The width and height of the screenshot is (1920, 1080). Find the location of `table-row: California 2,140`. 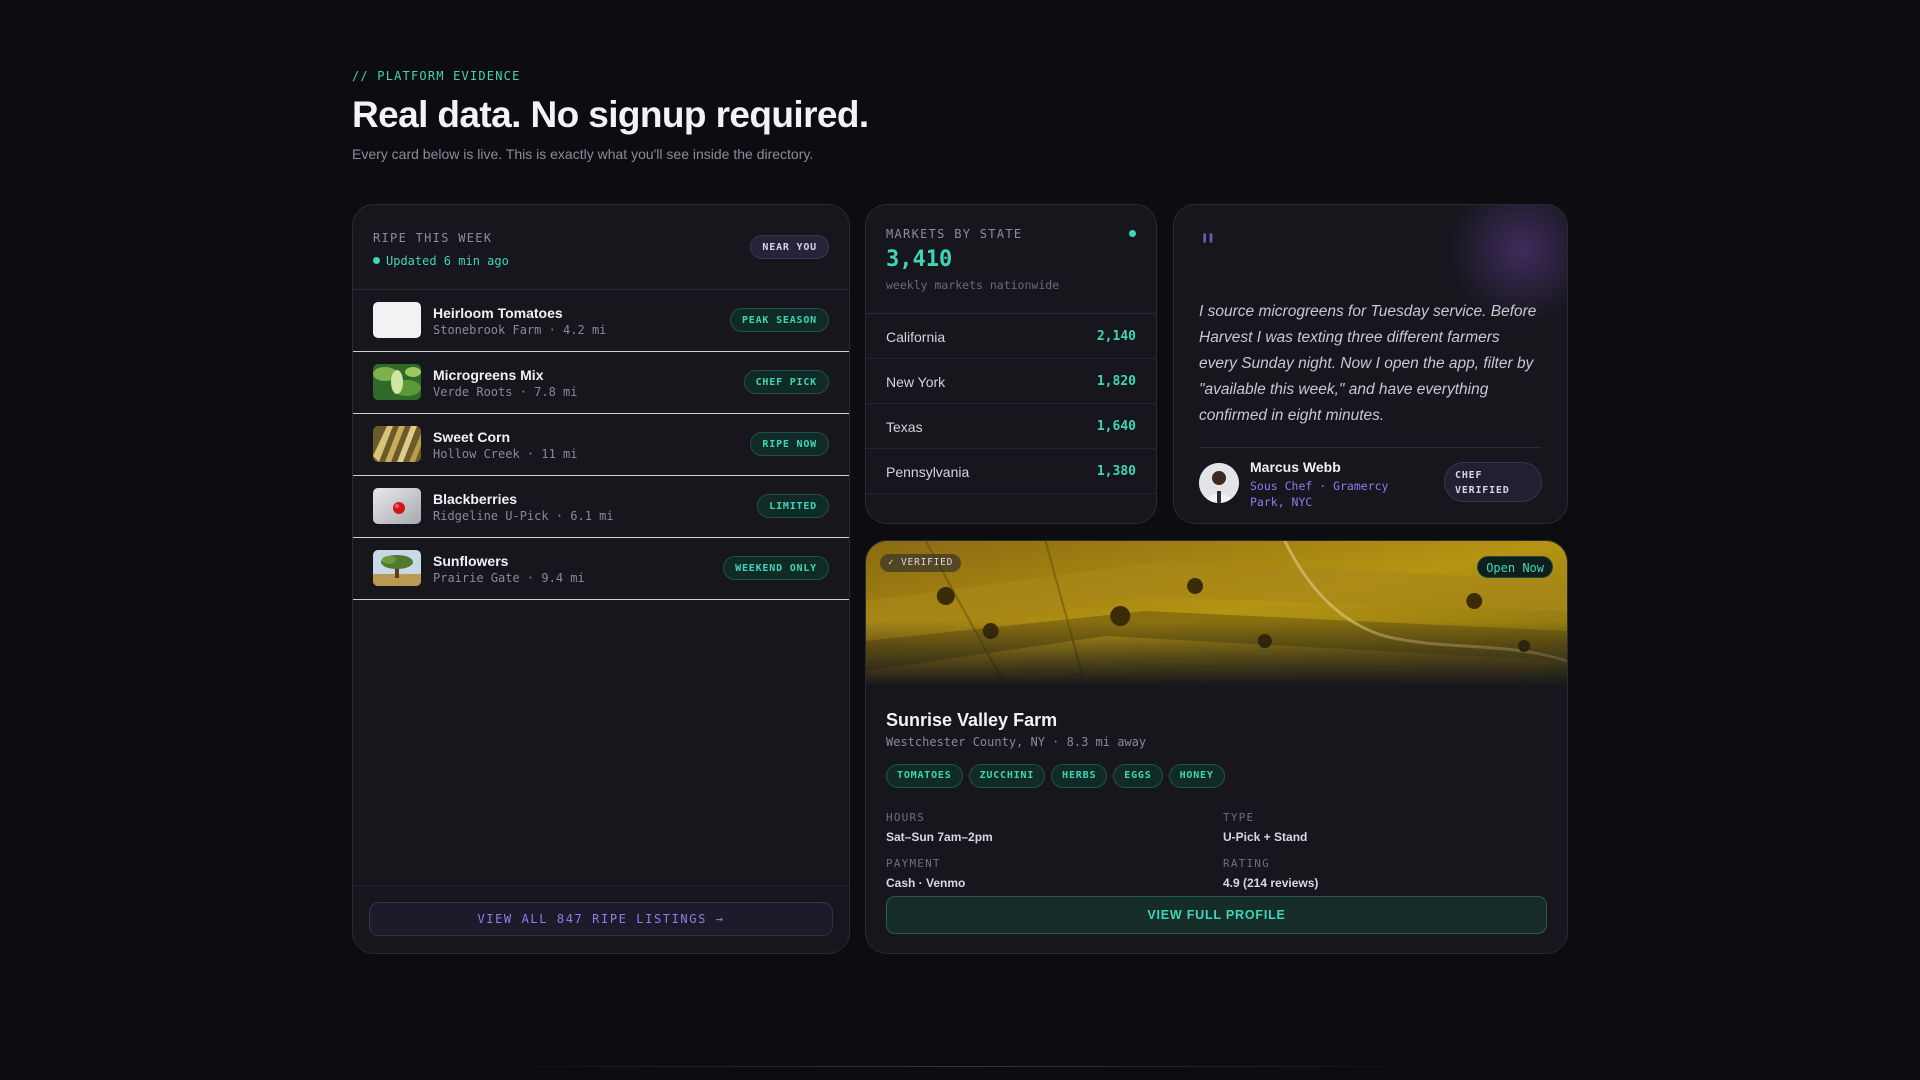

table-row: California 2,140 is located at coordinates (1011, 336).